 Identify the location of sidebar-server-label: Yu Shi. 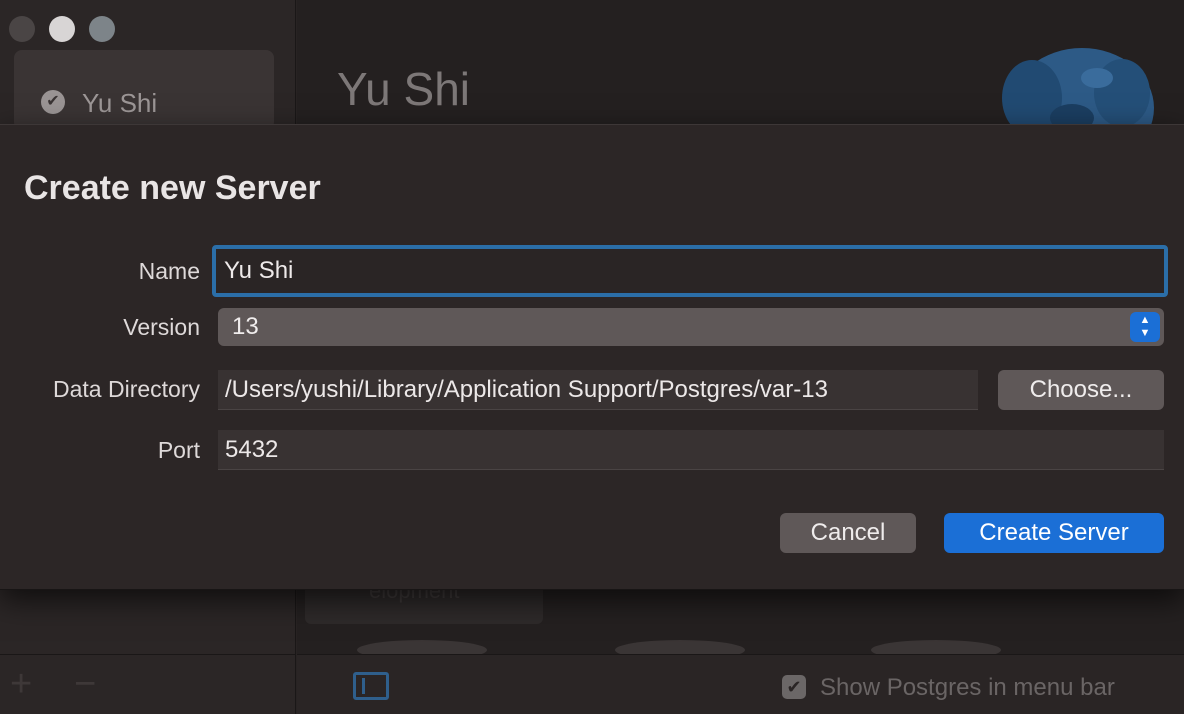
(120, 103).